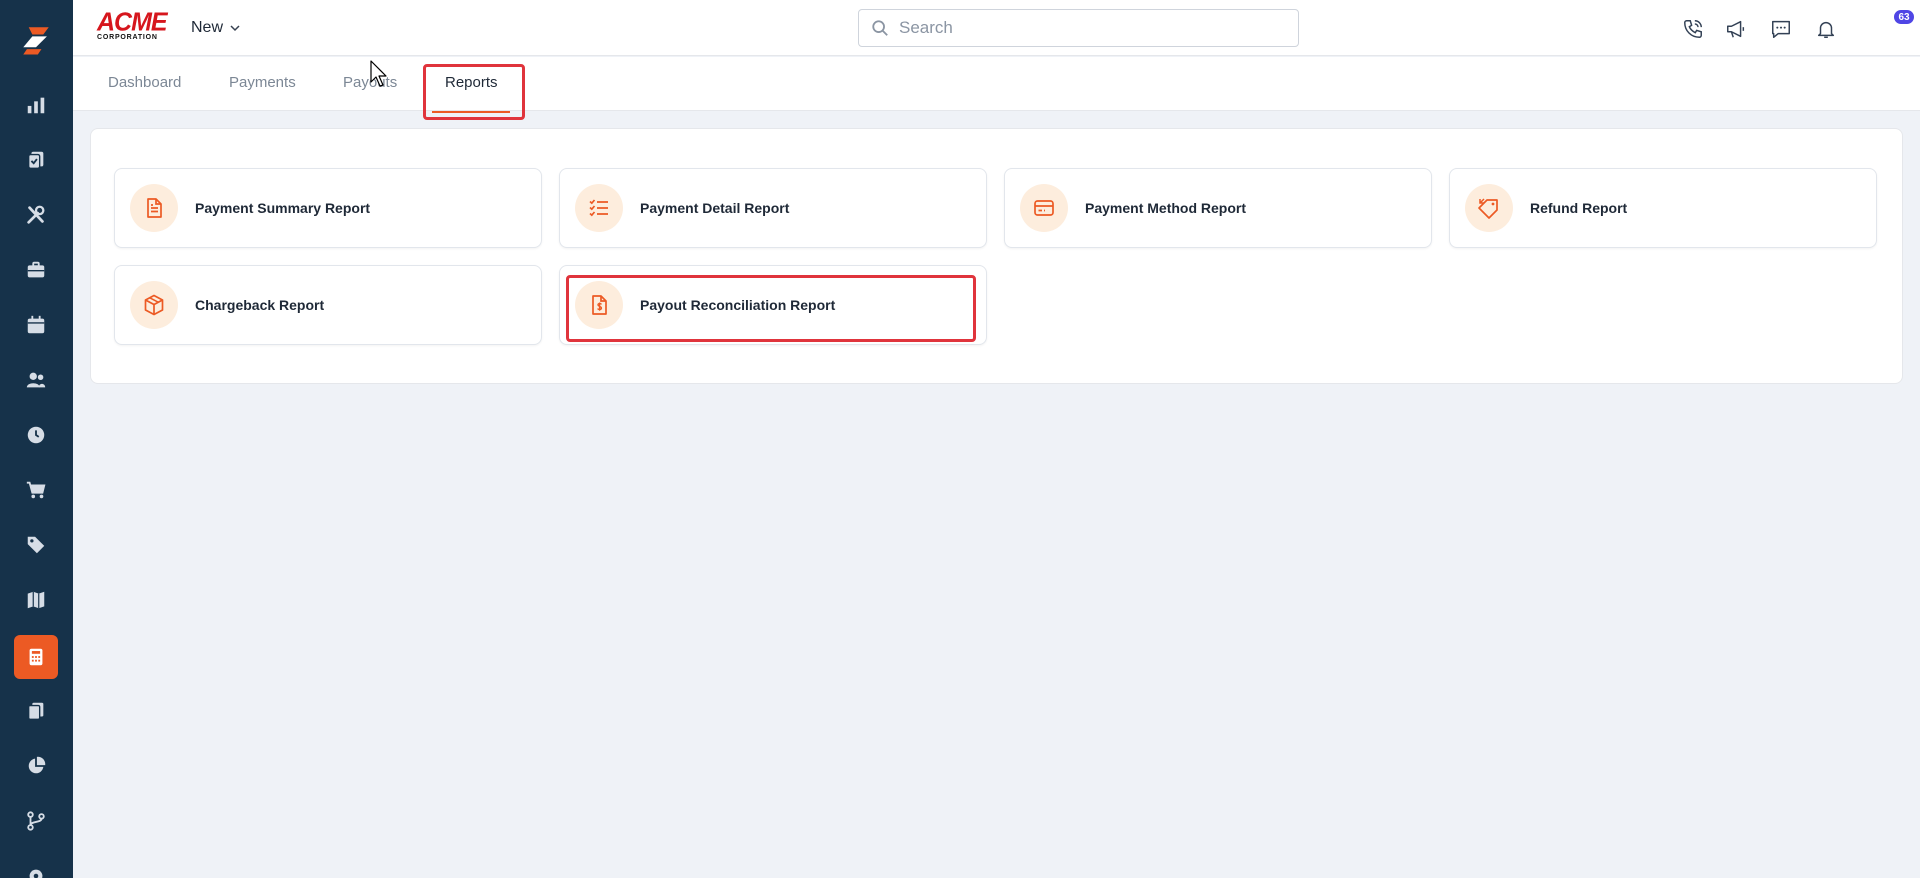 The height and width of the screenshot is (878, 1920). I want to click on report-card-chargeback: Chargeback Report, so click(328, 305).